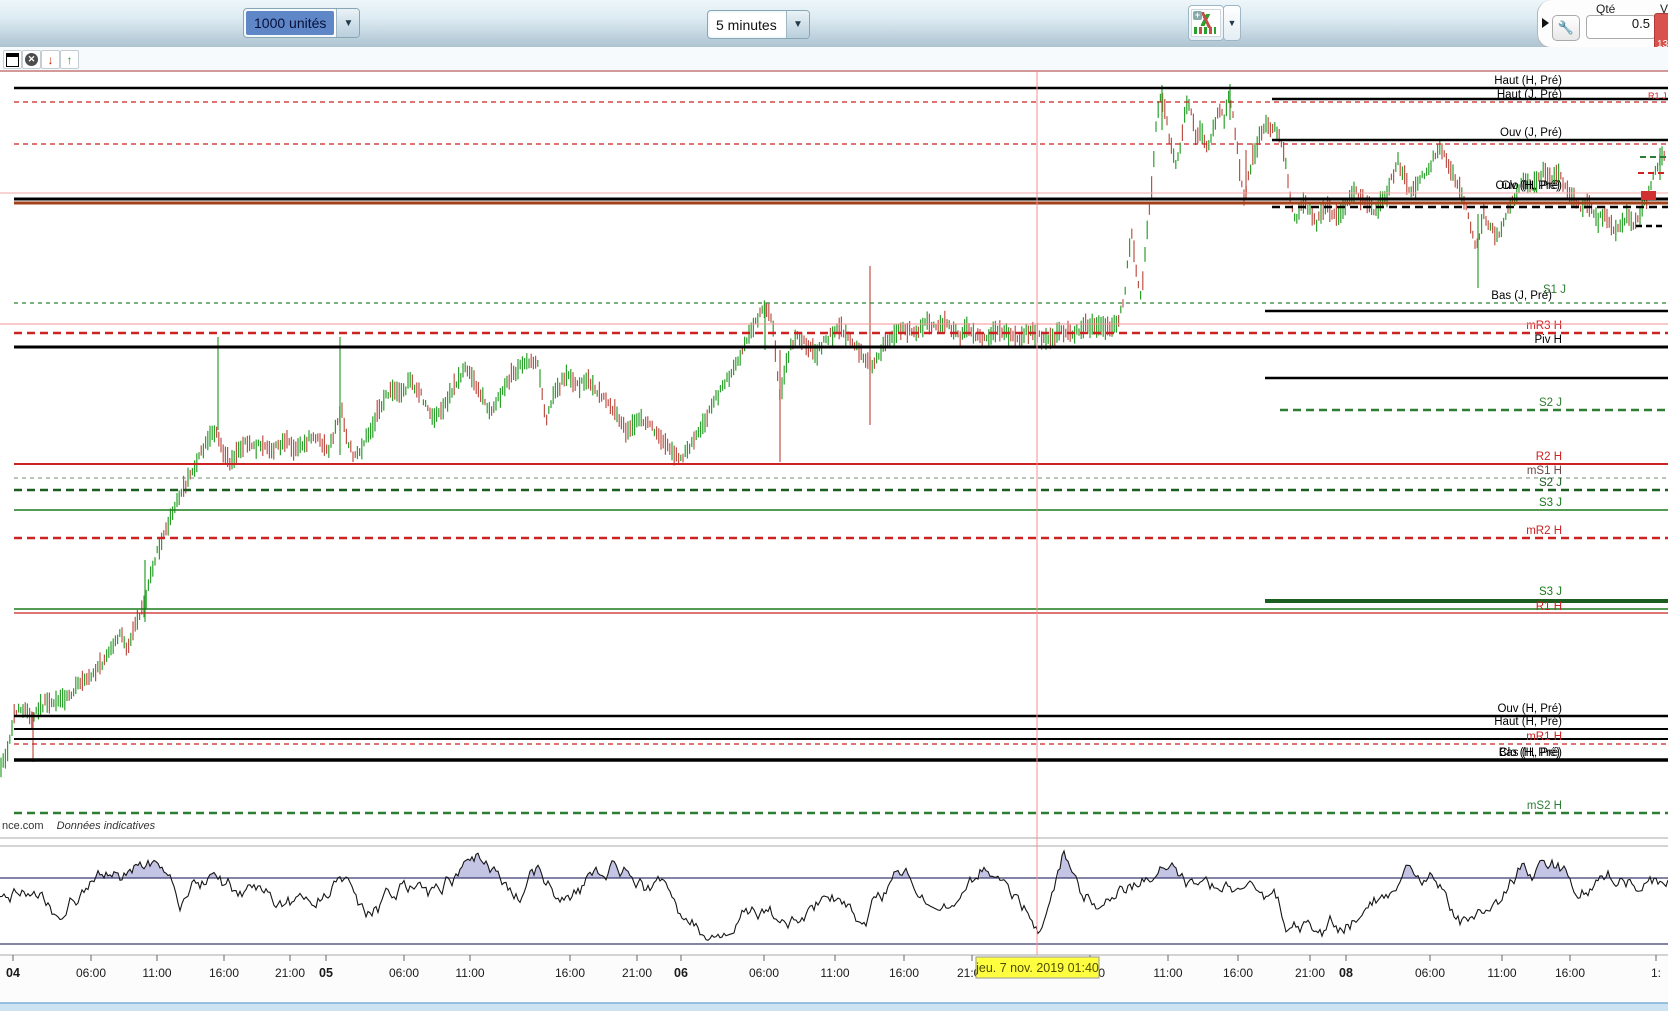 The height and width of the screenshot is (1011, 1668). What do you see at coordinates (1544, 806) in the screenshot?
I see `svg-text: mS2 H` at bounding box center [1544, 806].